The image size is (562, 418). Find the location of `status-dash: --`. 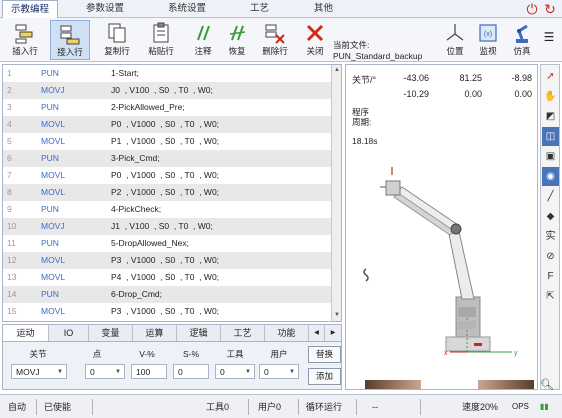

status-dash: -- is located at coordinates (375, 407).